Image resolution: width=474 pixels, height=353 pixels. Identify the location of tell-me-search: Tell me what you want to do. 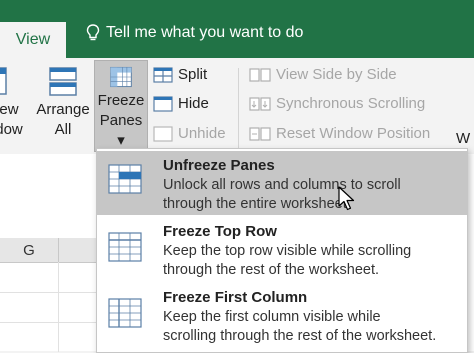
(194, 33).